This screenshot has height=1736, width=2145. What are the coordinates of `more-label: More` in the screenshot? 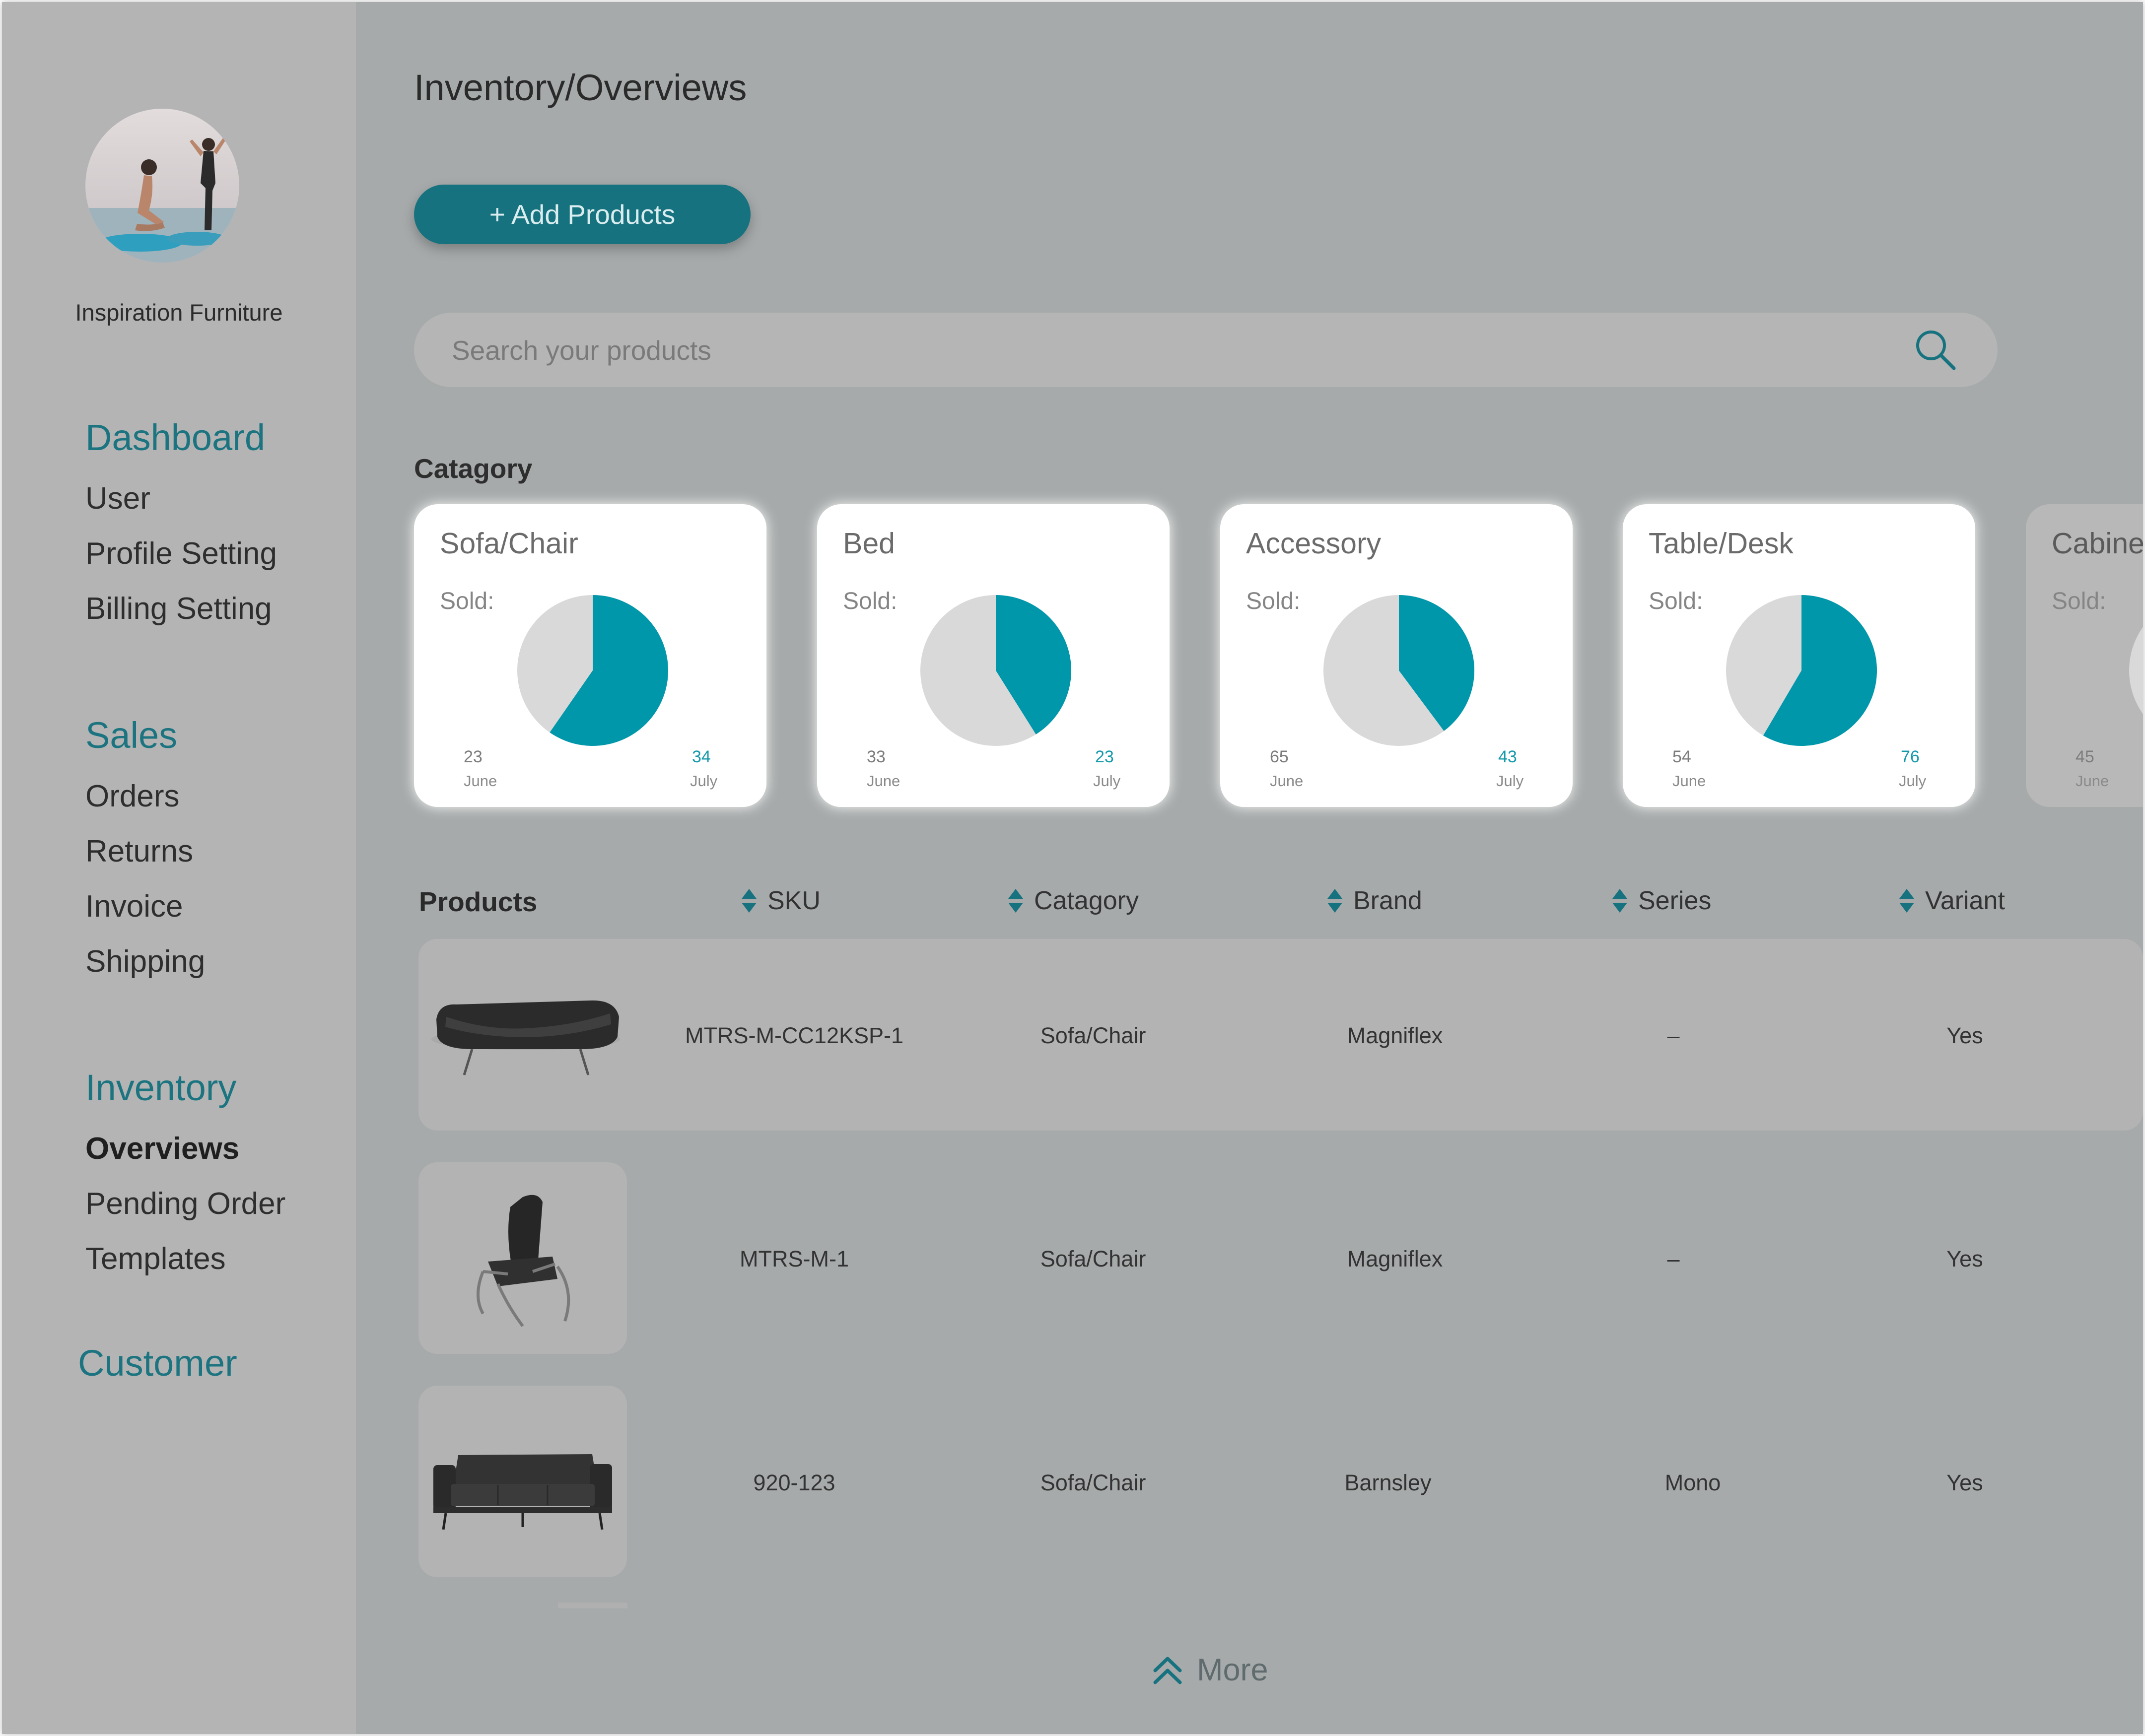 It's located at (1232, 1670).